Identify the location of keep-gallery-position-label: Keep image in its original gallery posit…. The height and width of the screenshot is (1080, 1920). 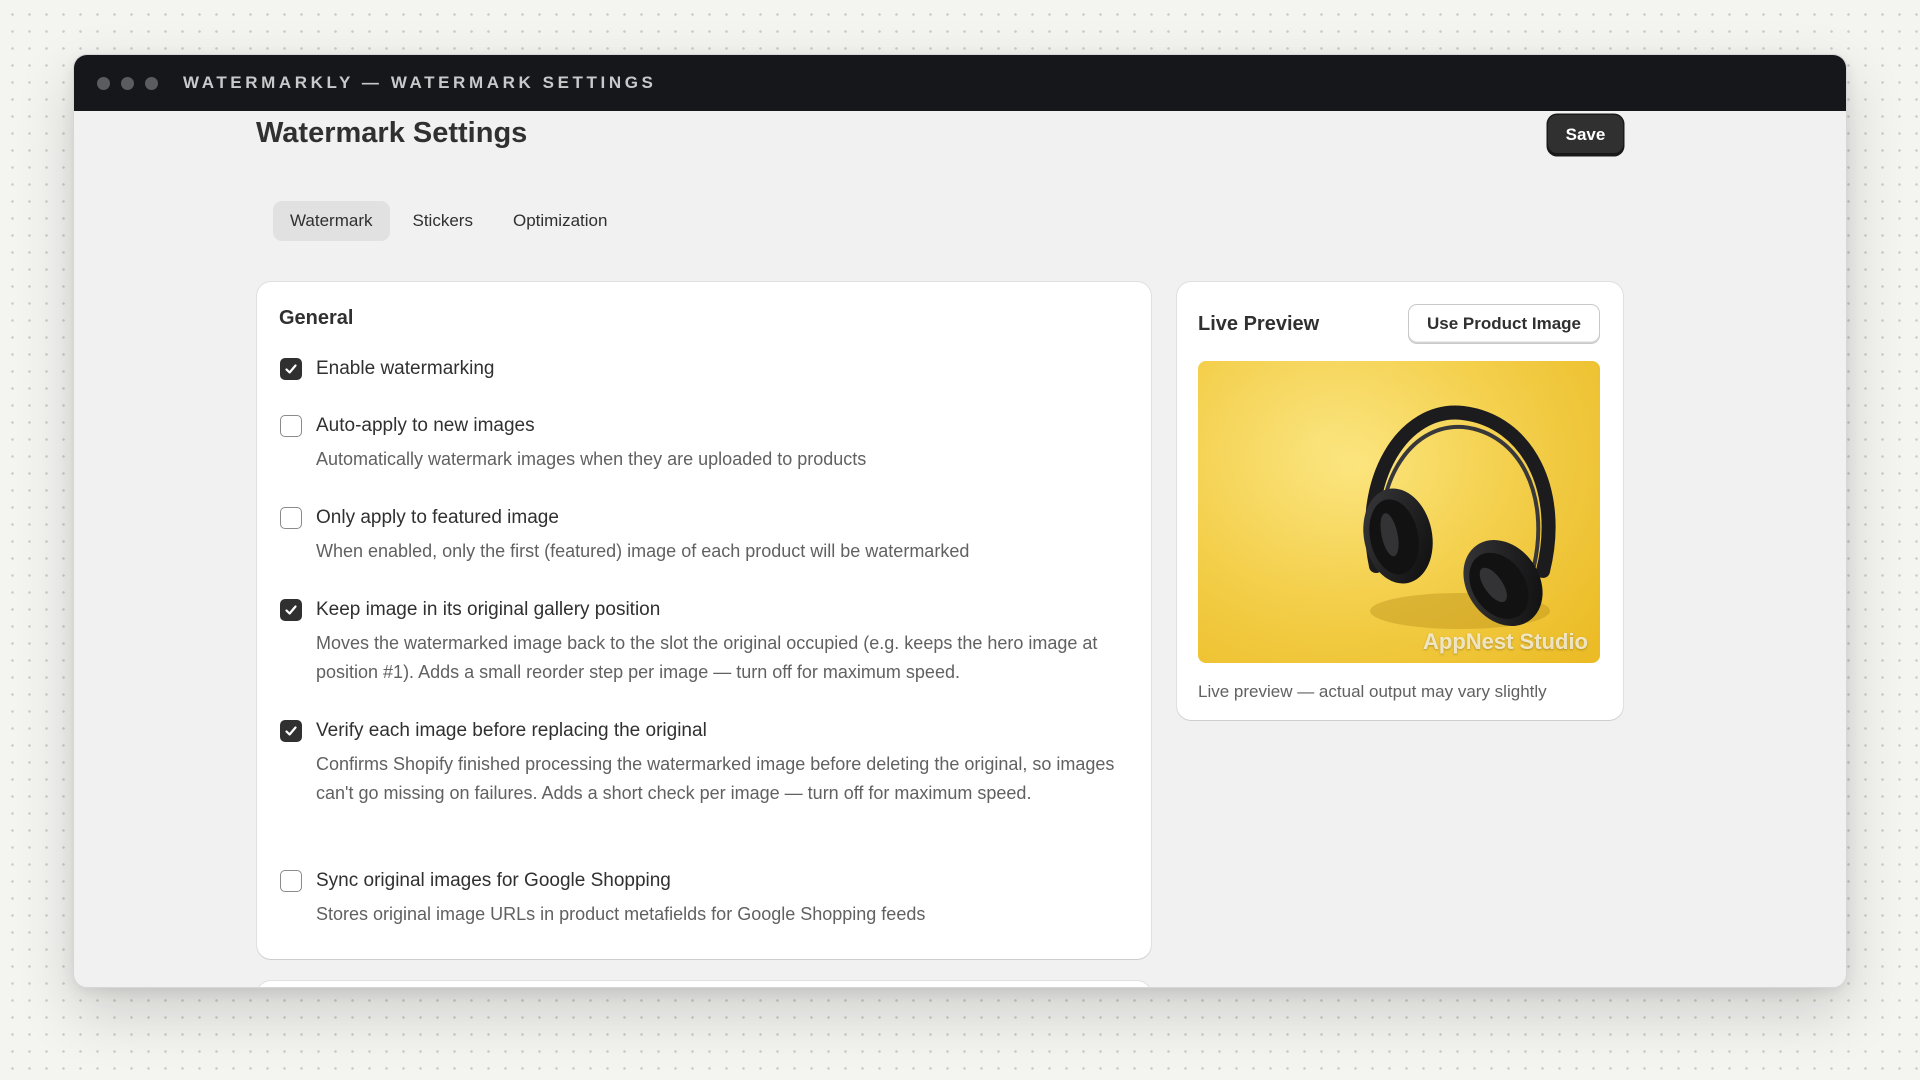
(488, 610).